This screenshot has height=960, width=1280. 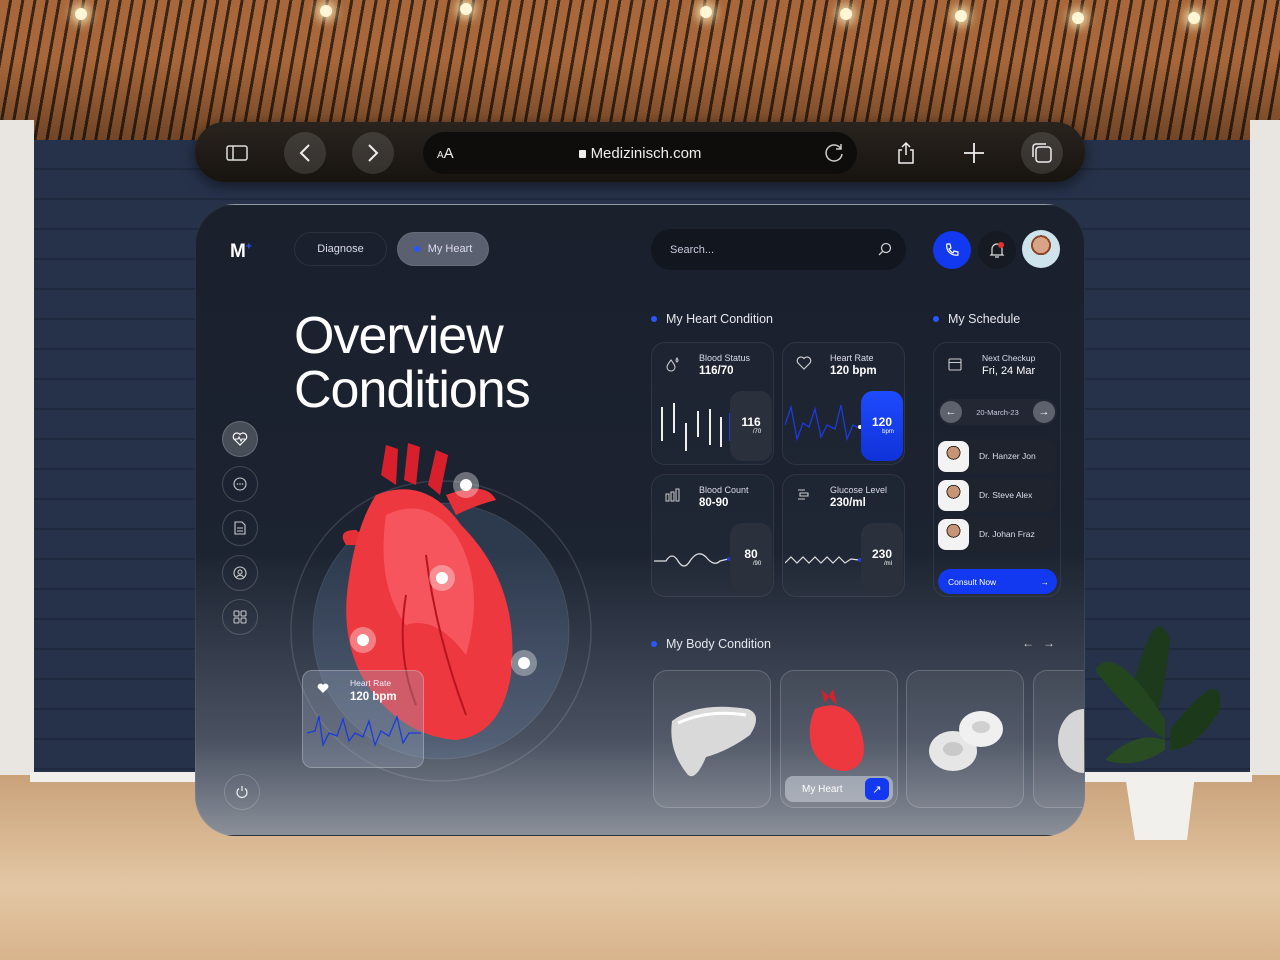 I want to click on body-prev-button: ←, so click(x=1028, y=643).